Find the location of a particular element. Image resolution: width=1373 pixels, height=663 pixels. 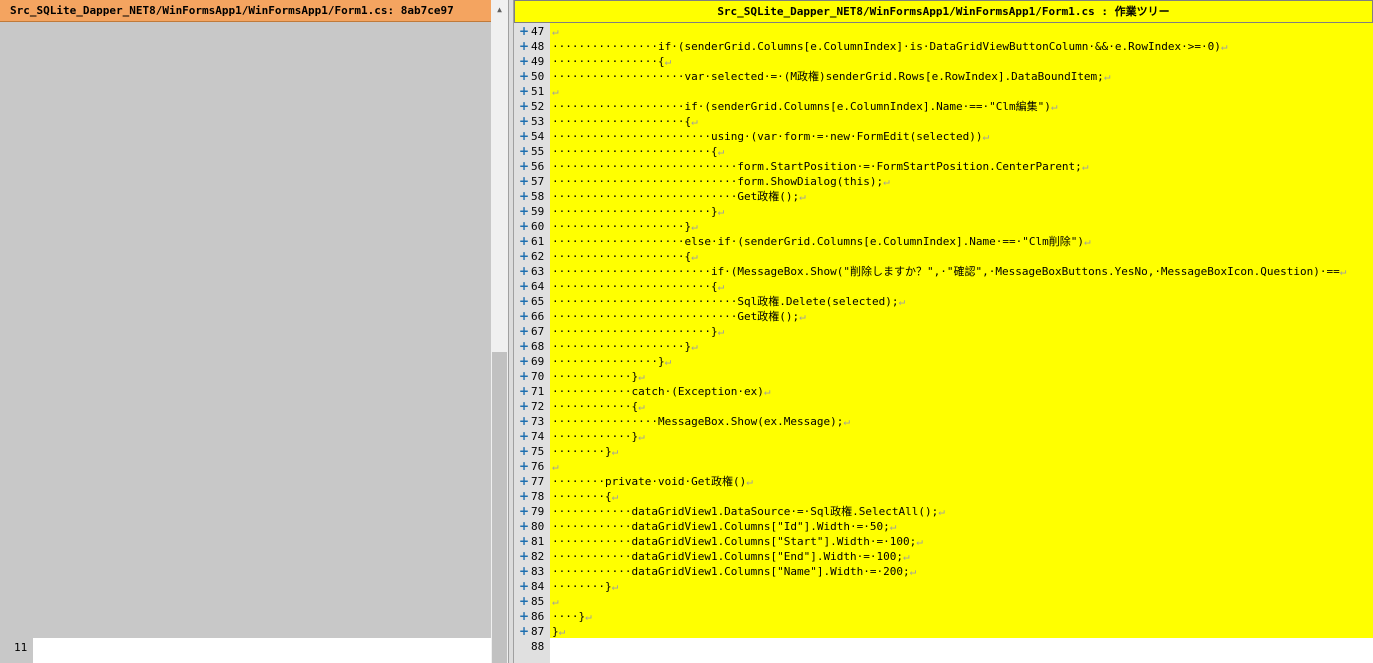

code-row: +78 ········{↵ is located at coordinates (943, 497).